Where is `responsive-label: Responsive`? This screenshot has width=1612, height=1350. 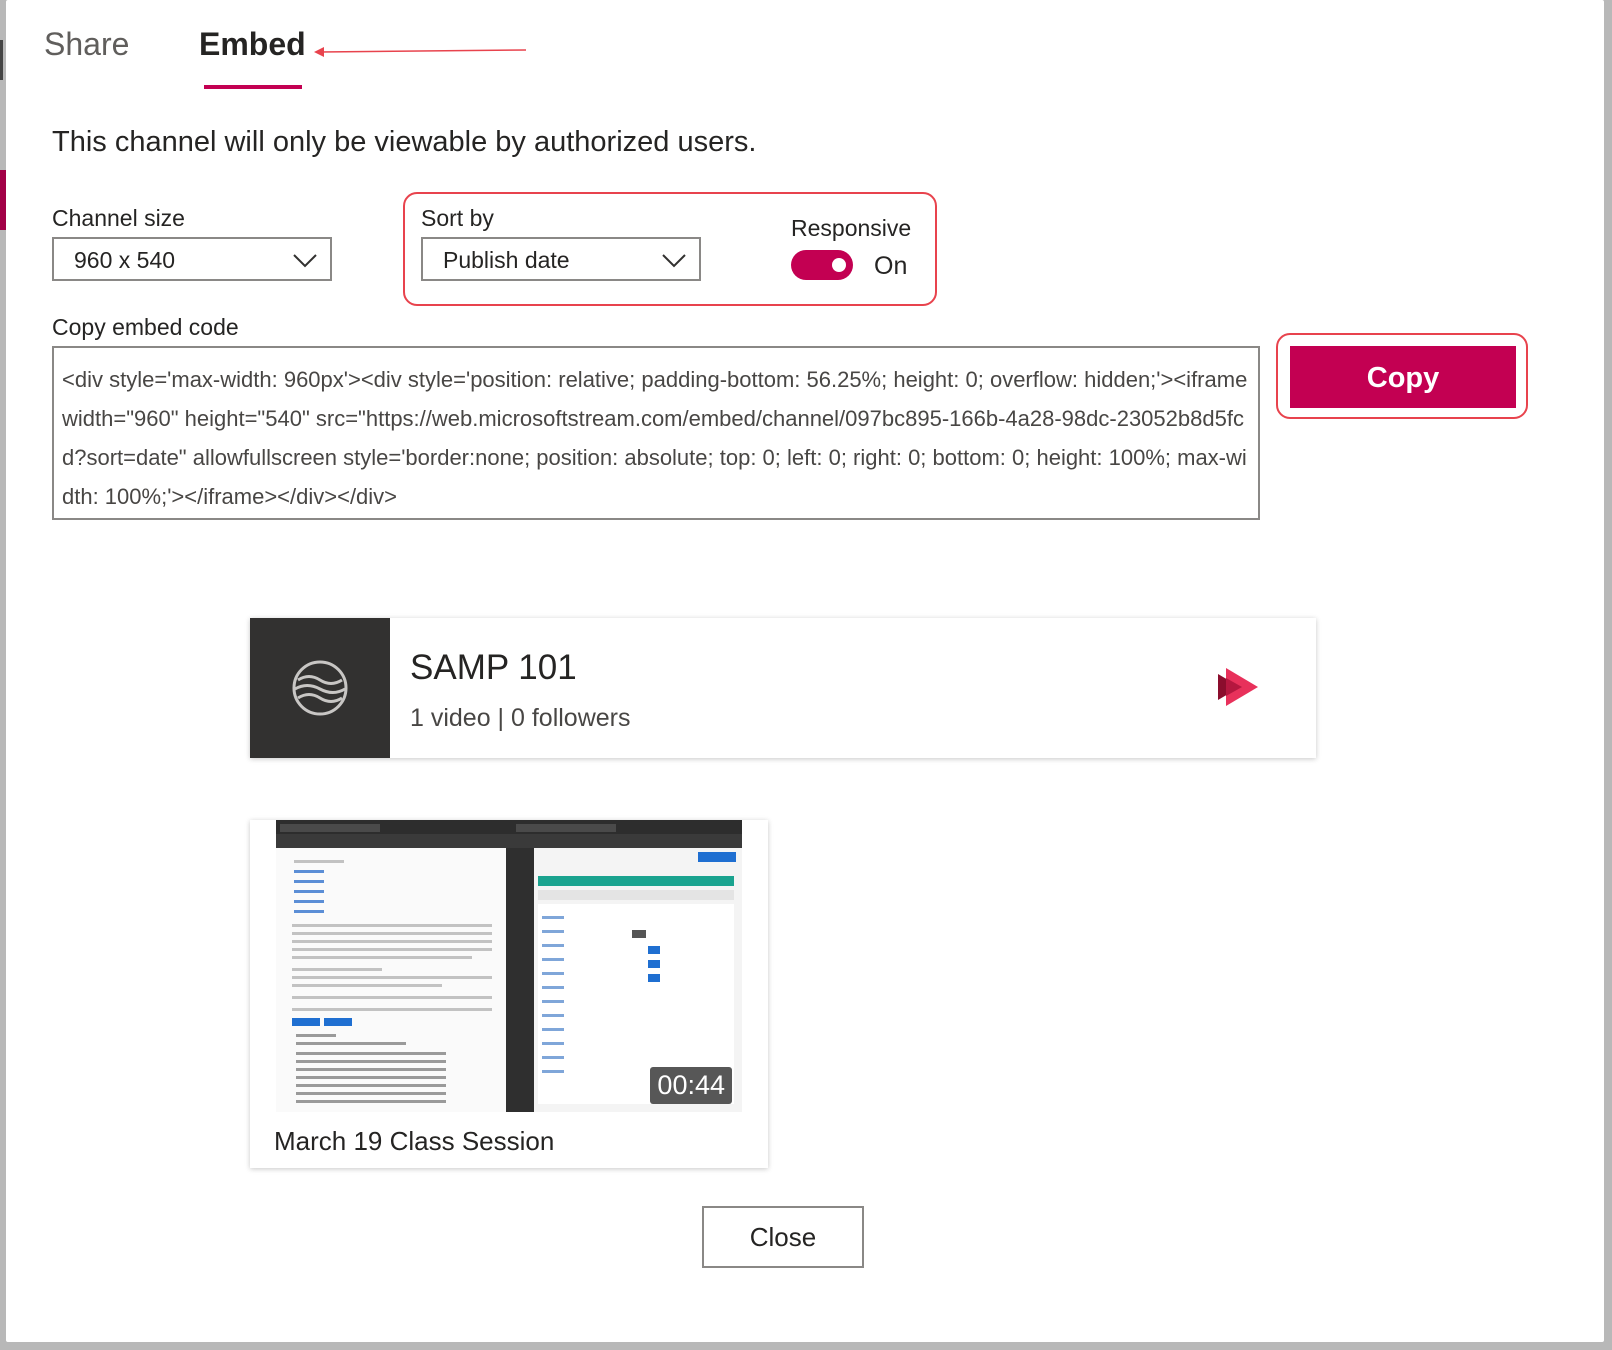
responsive-label: Responsive is located at coordinates (851, 228).